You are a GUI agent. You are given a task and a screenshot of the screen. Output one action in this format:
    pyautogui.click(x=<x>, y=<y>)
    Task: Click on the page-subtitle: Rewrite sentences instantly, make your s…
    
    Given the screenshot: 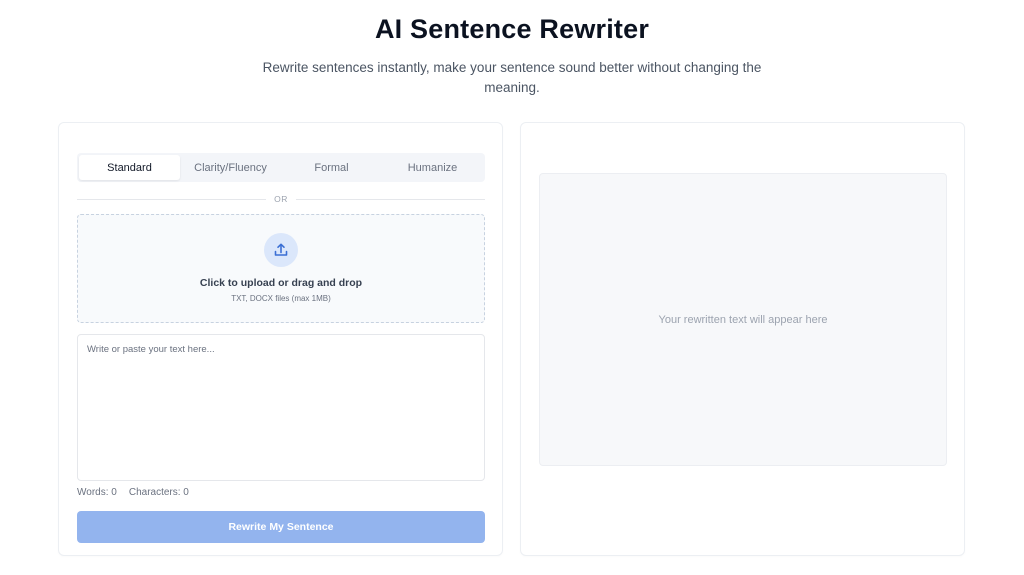 What is the action you would take?
    pyautogui.click(x=512, y=77)
    